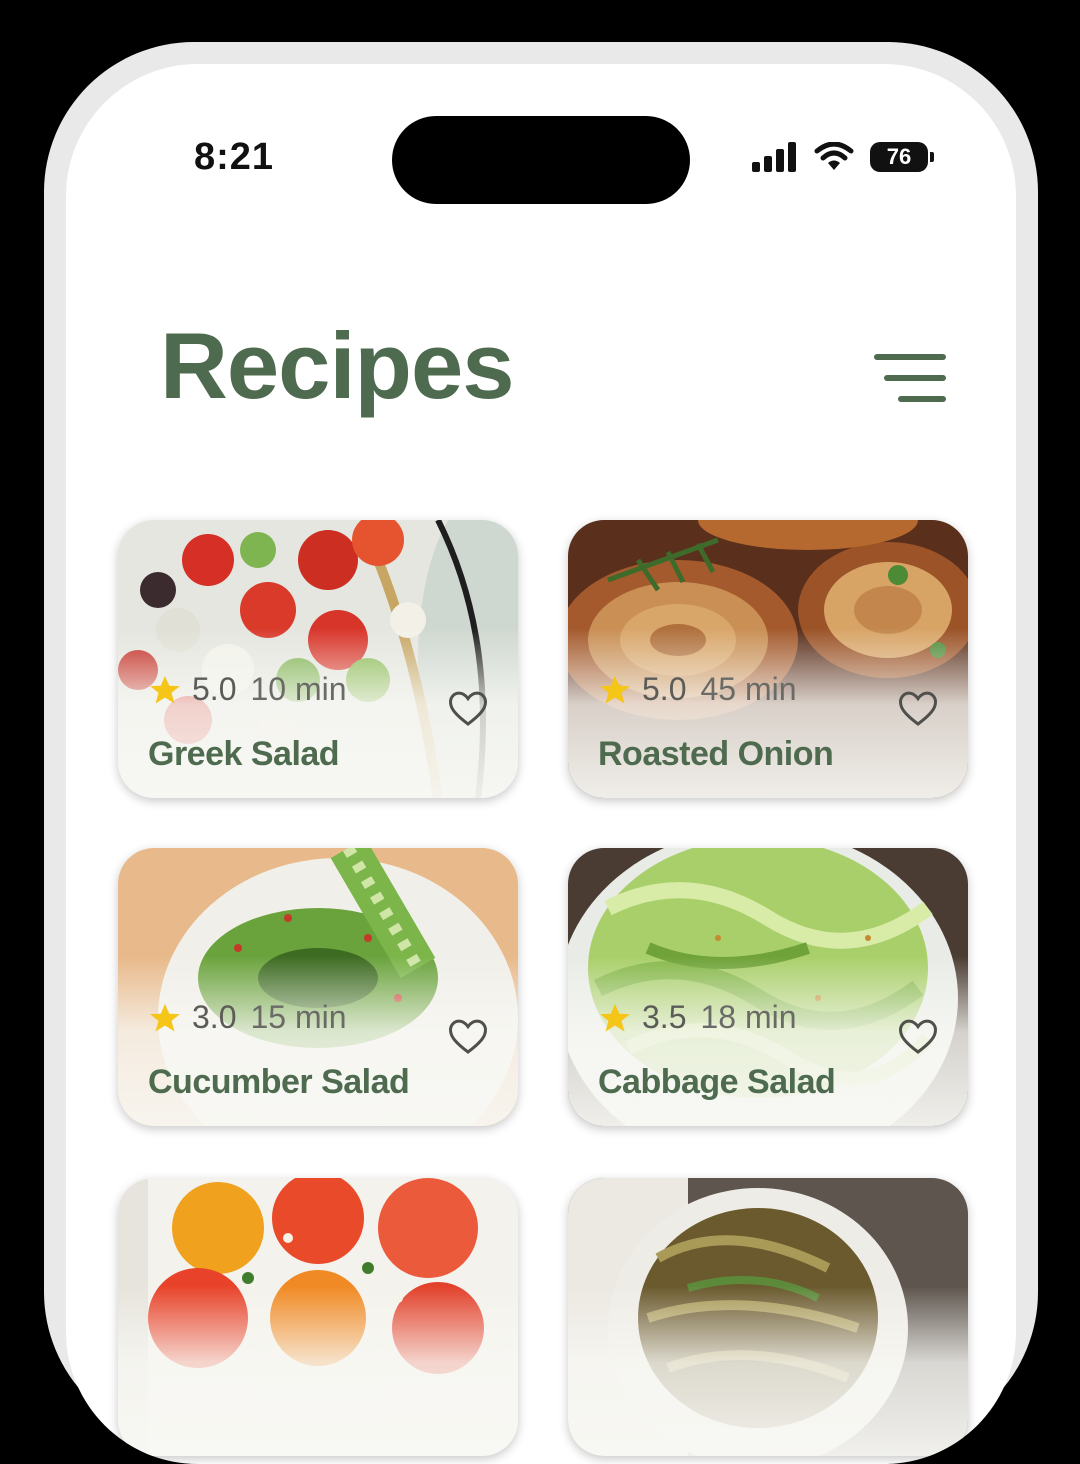 This screenshot has height=1464, width=1080. I want to click on recipe-rating: 3.0, so click(214, 1017).